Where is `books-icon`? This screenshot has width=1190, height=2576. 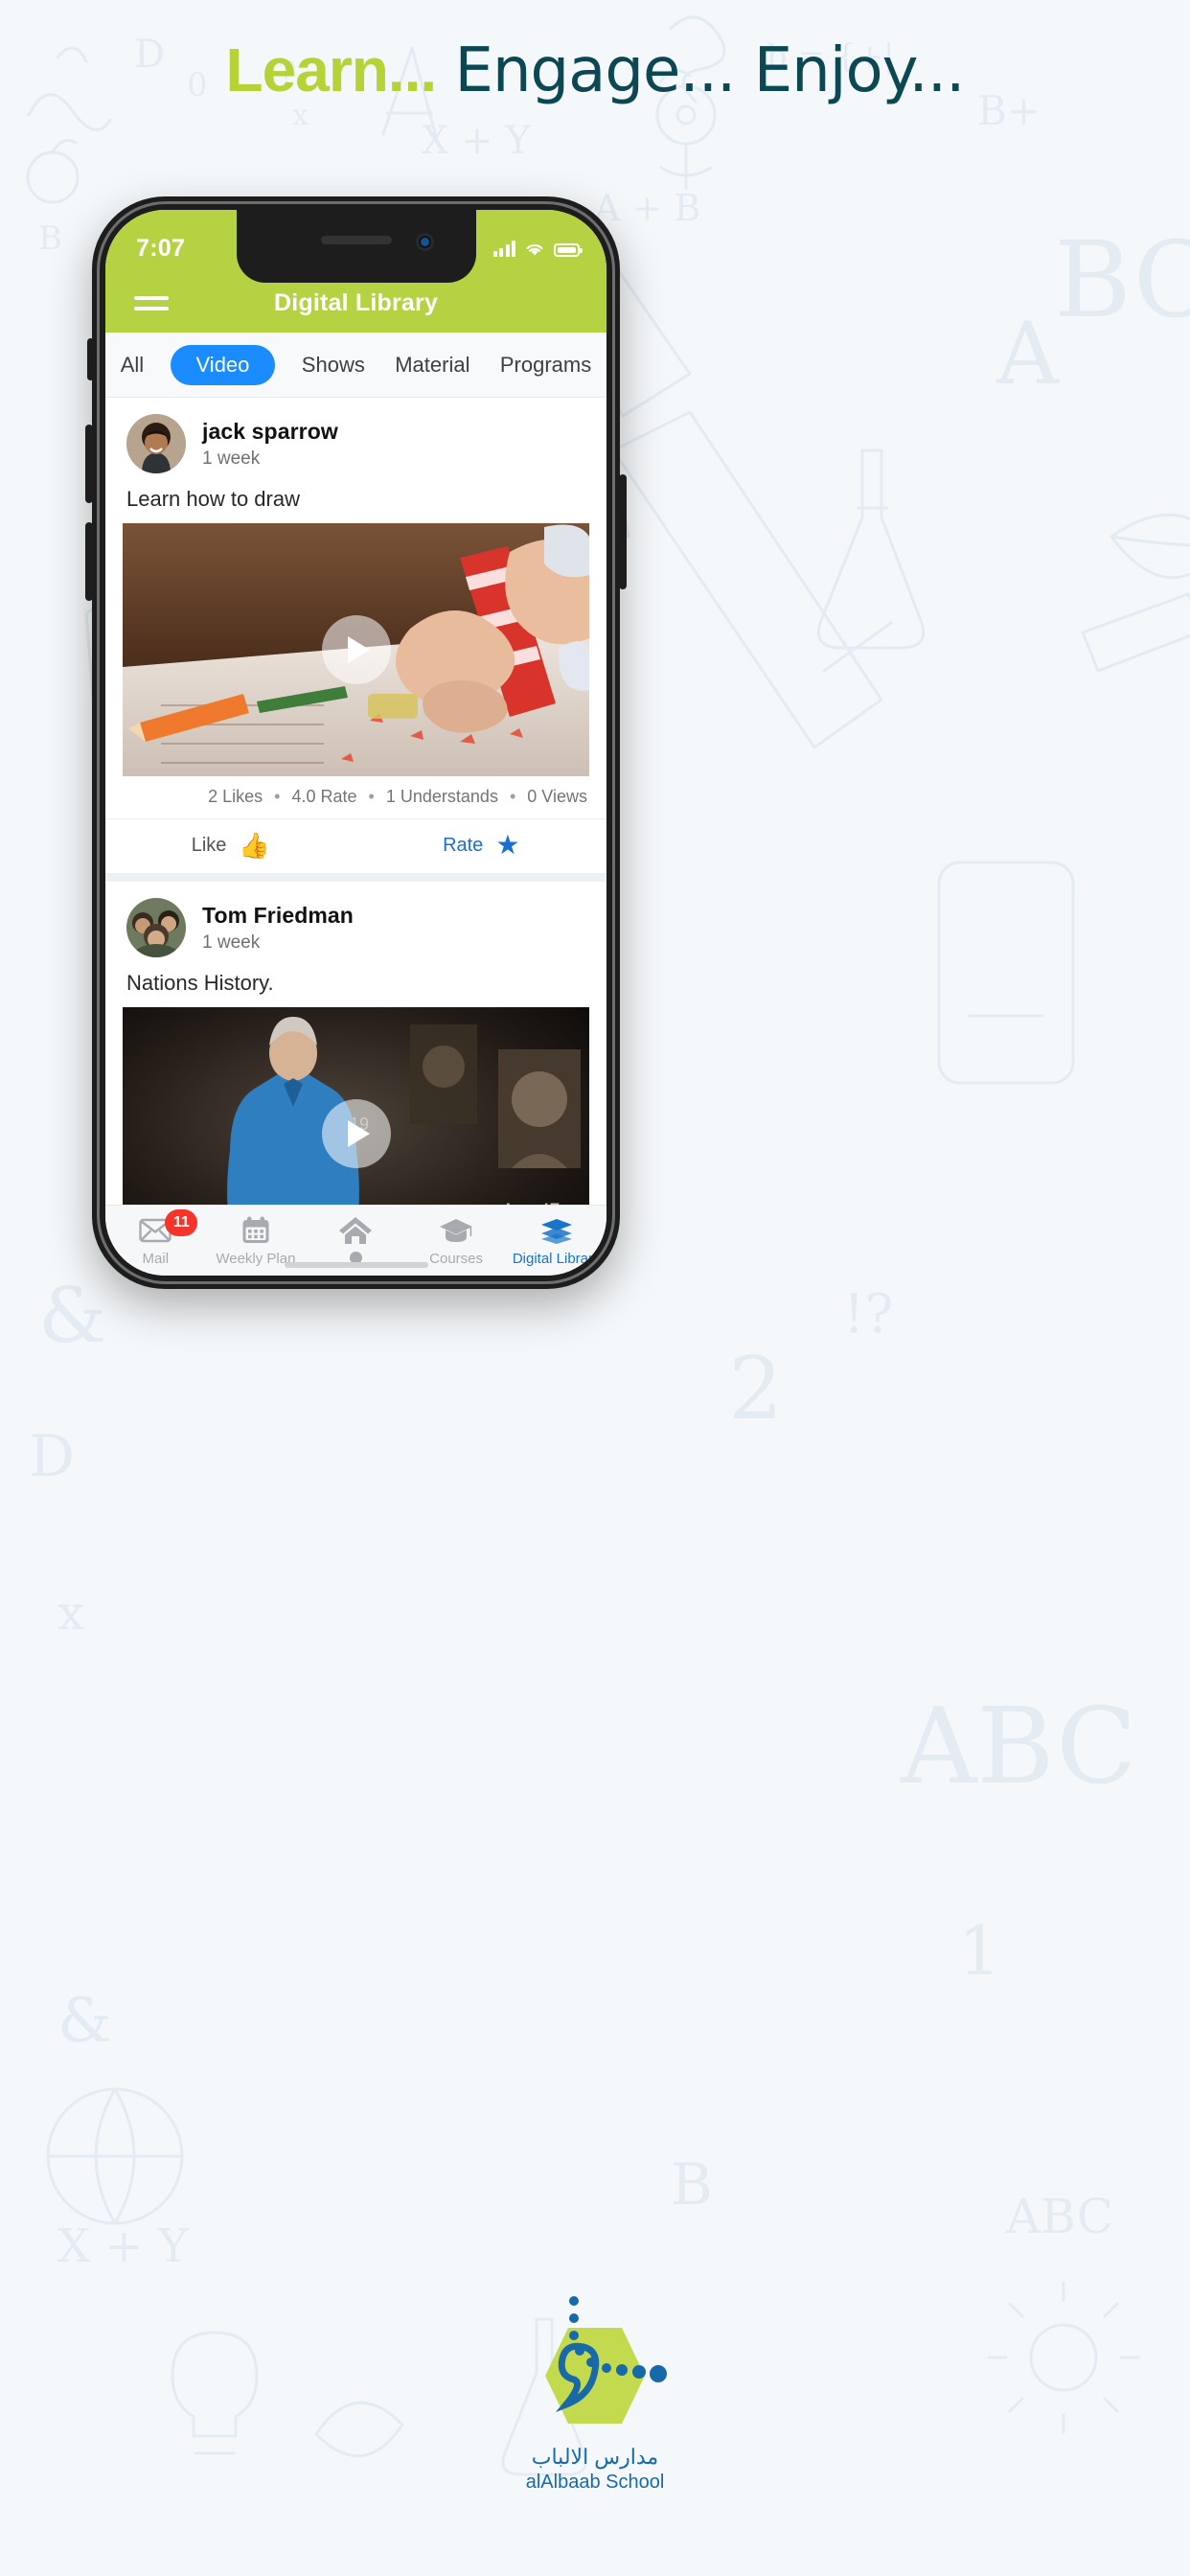
books-icon is located at coordinates (556, 1230).